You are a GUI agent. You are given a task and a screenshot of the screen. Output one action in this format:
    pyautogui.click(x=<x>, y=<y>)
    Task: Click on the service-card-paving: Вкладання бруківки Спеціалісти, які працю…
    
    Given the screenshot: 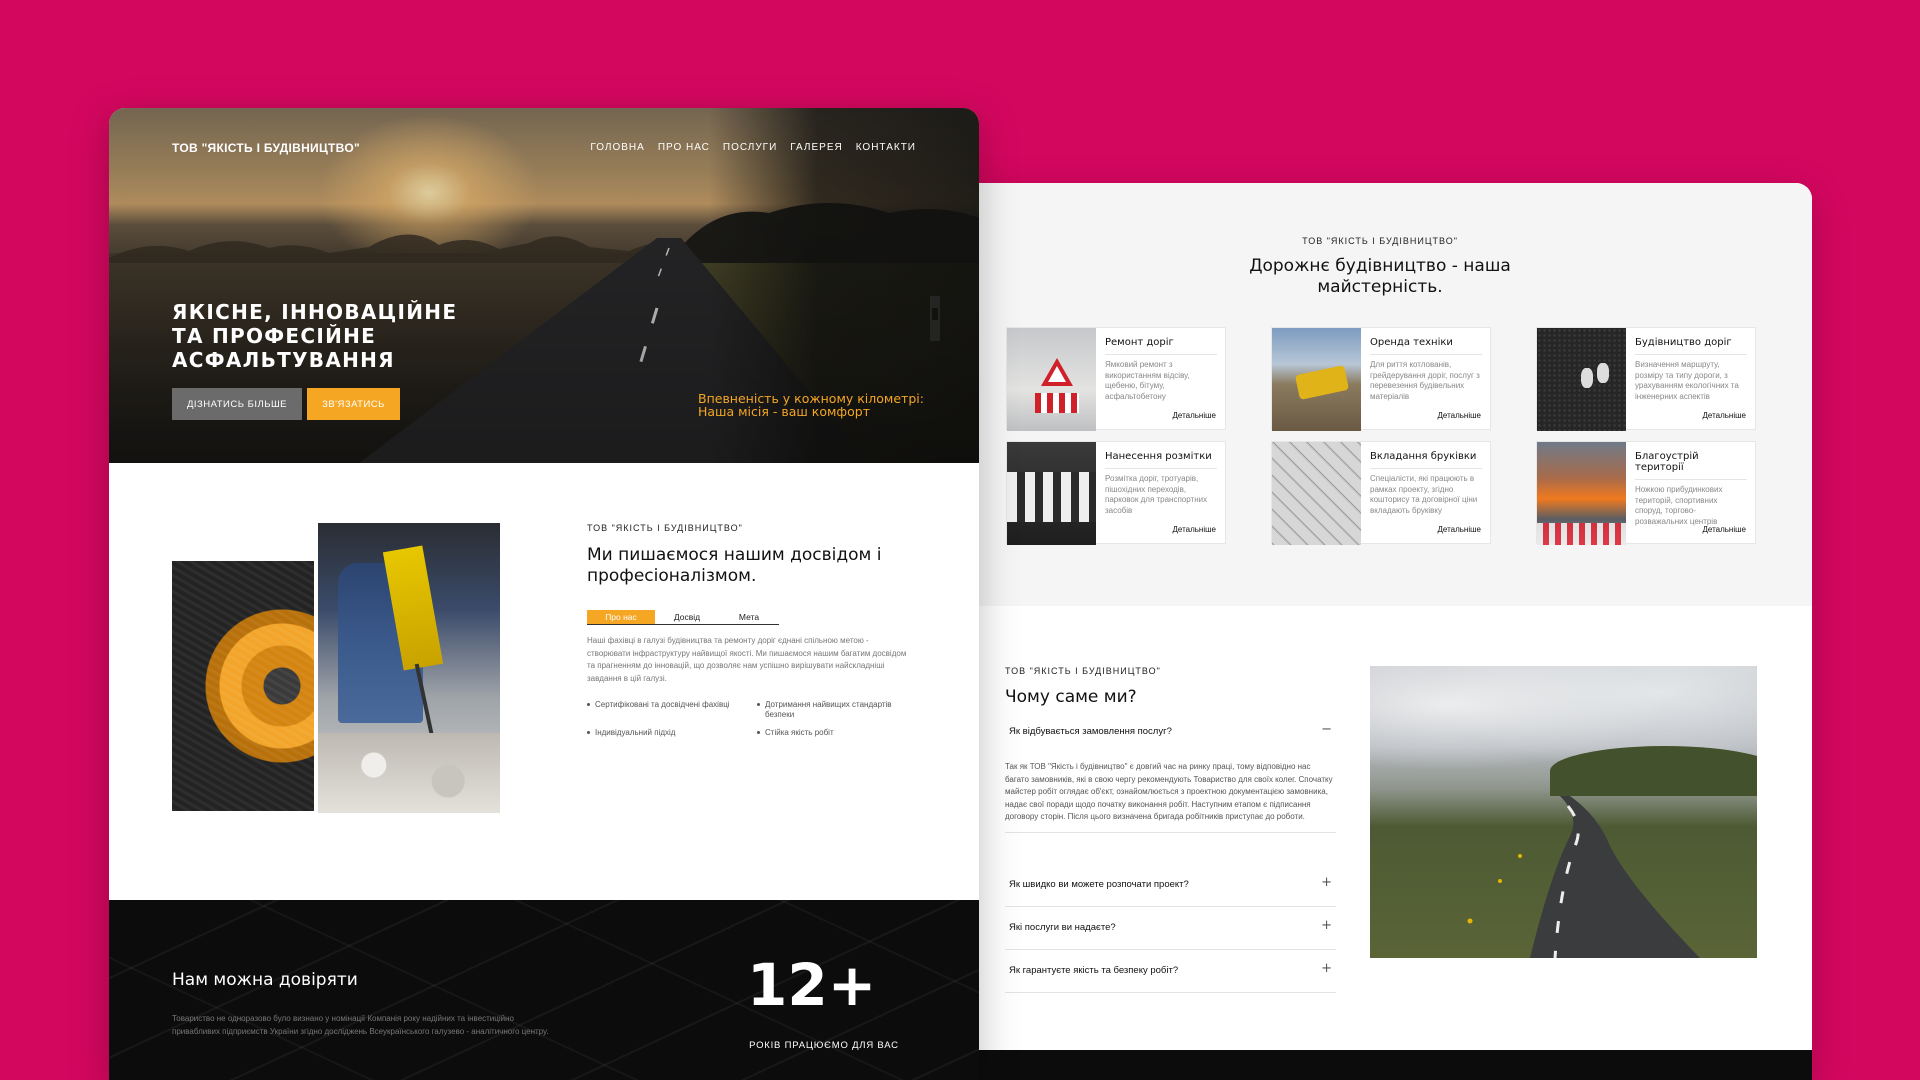 What is the action you would take?
    pyautogui.click(x=1381, y=493)
    